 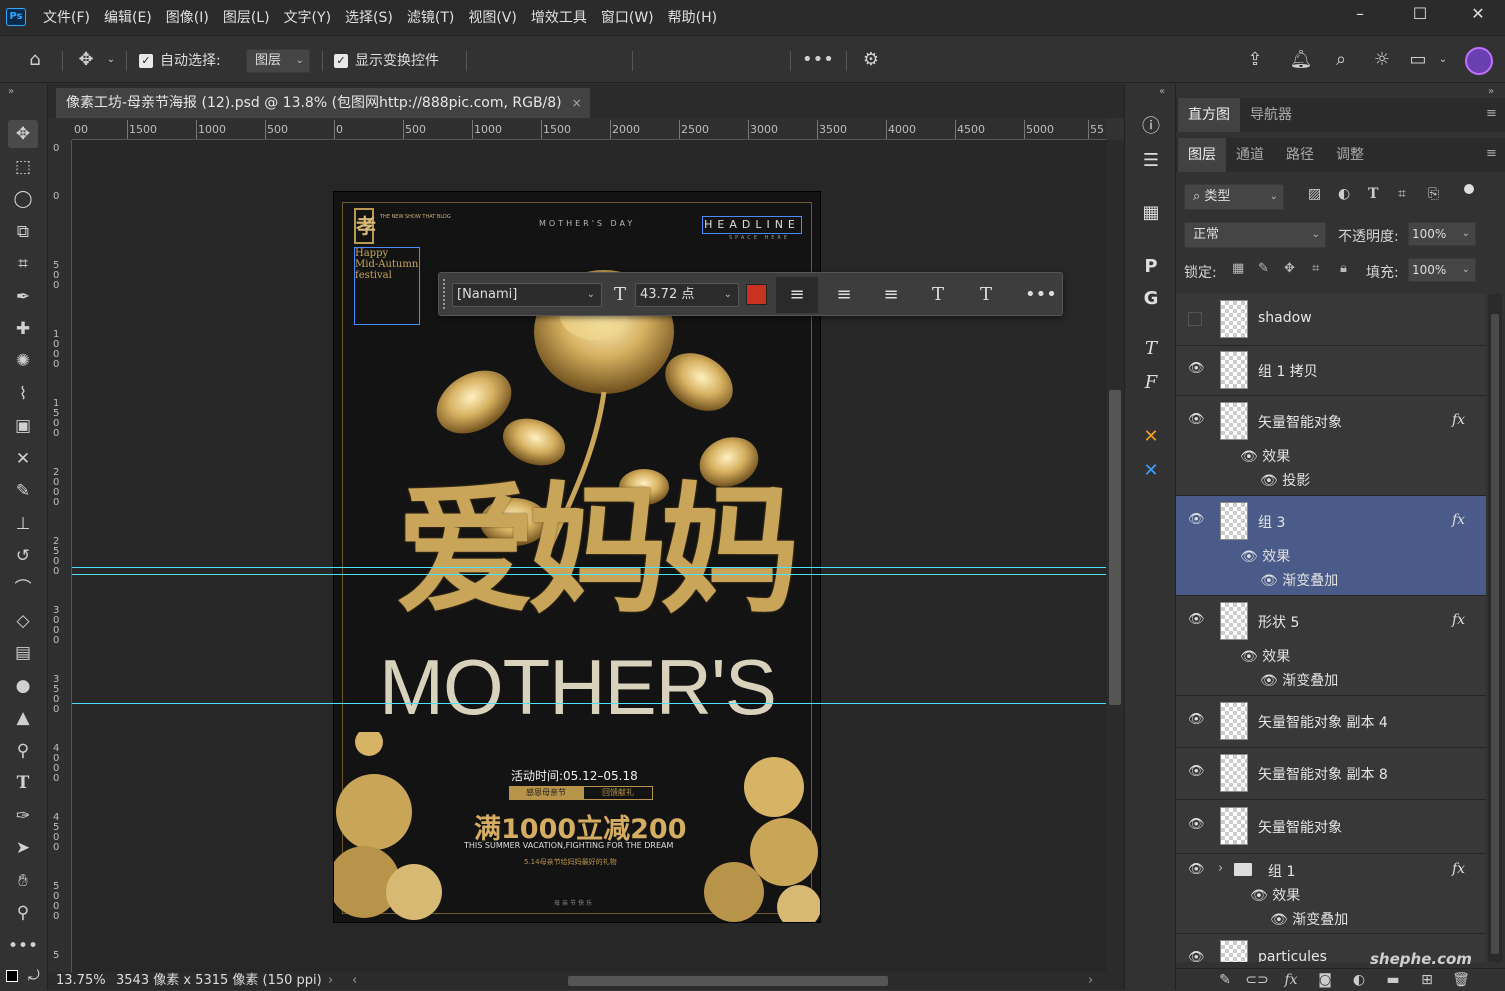 I want to click on eraser-tool-icon: ◇, so click(x=23, y=621).